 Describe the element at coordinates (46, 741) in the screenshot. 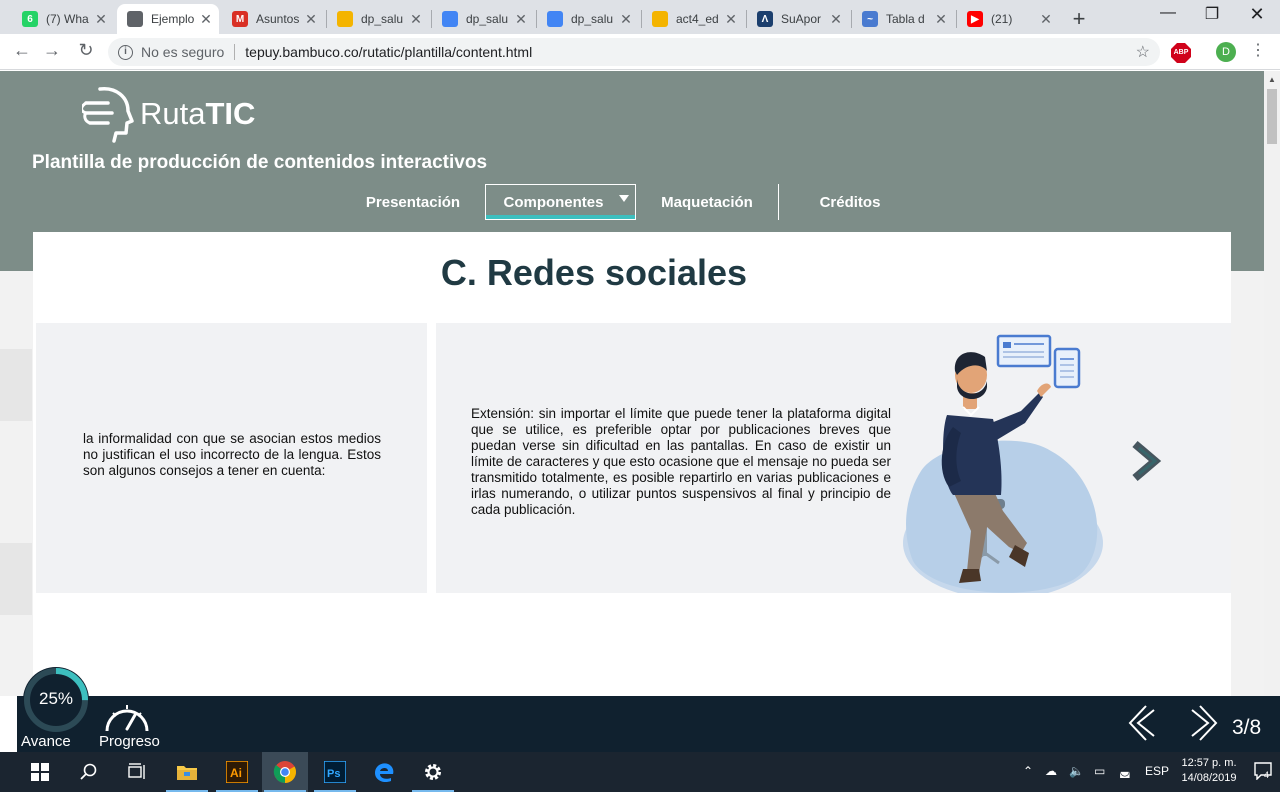

I see `avance-label: Avance` at that location.